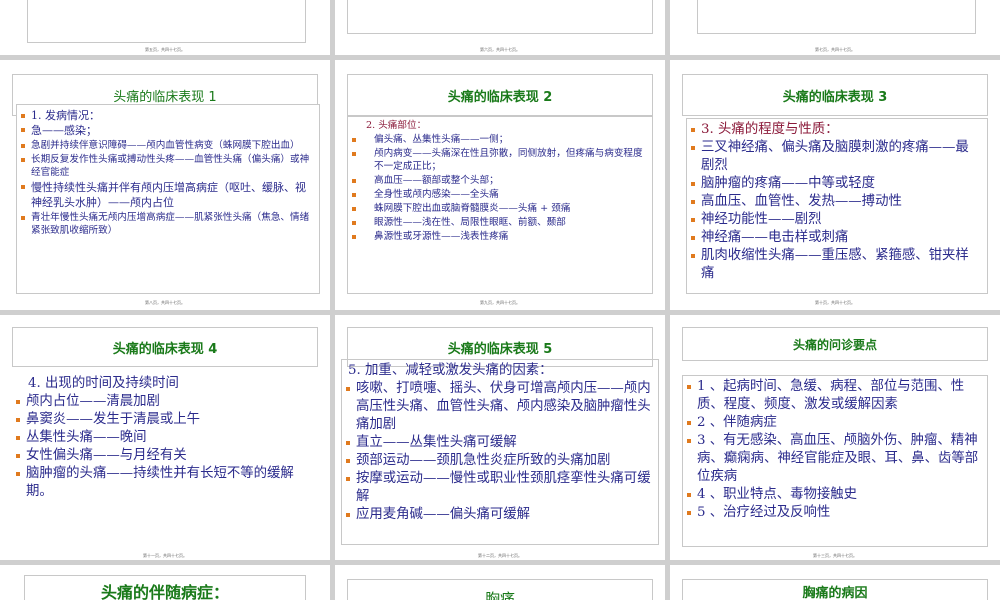  Describe the element at coordinates (498, 515) in the screenshot. I see `list-item: 应用麦角碱——偏头痛可缓解` at that location.